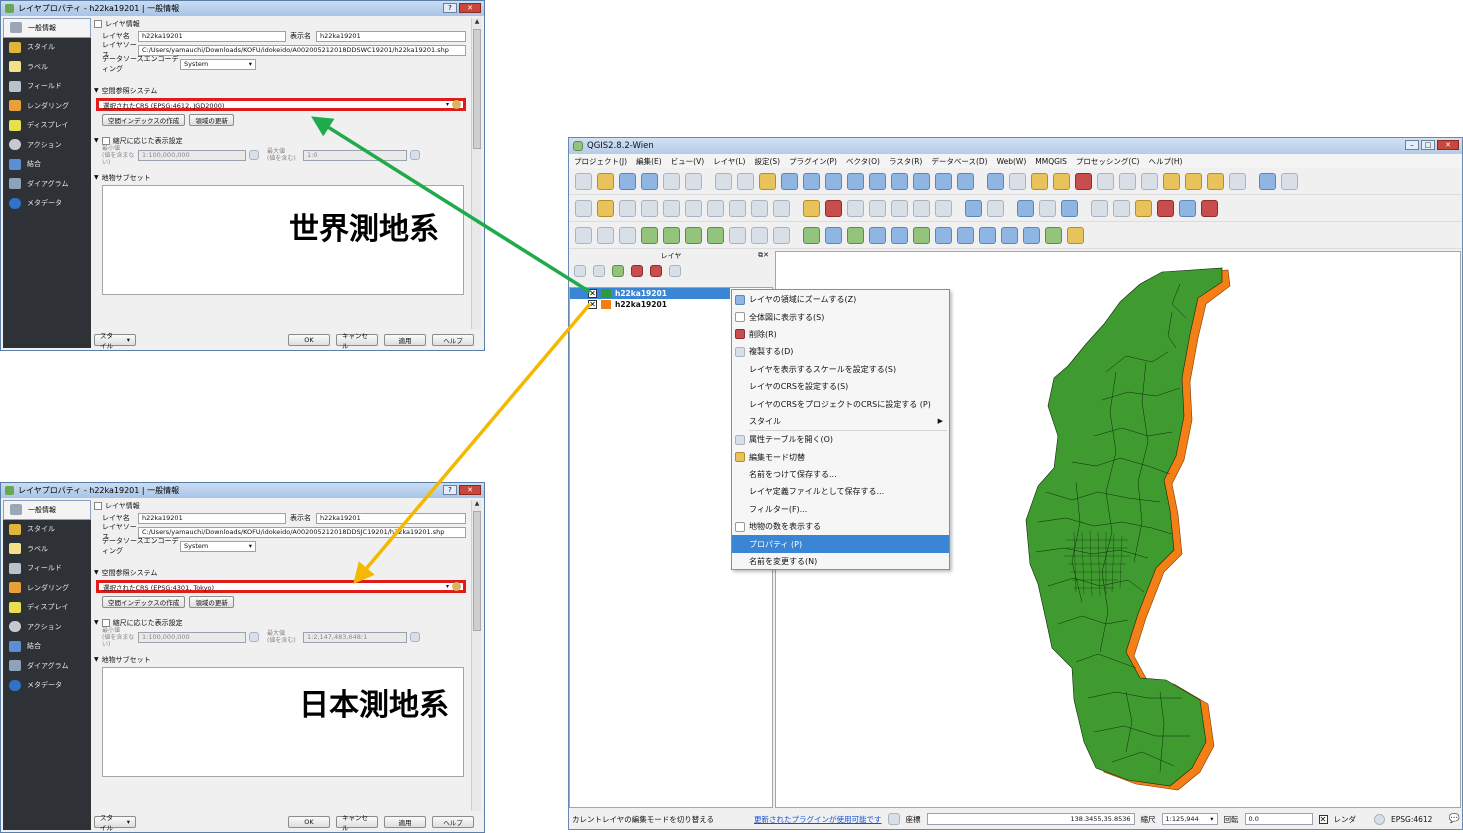 This screenshot has height=833, width=1463. Describe the element at coordinates (451, 205) in the screenshot. I see `green-arrow` at that location.